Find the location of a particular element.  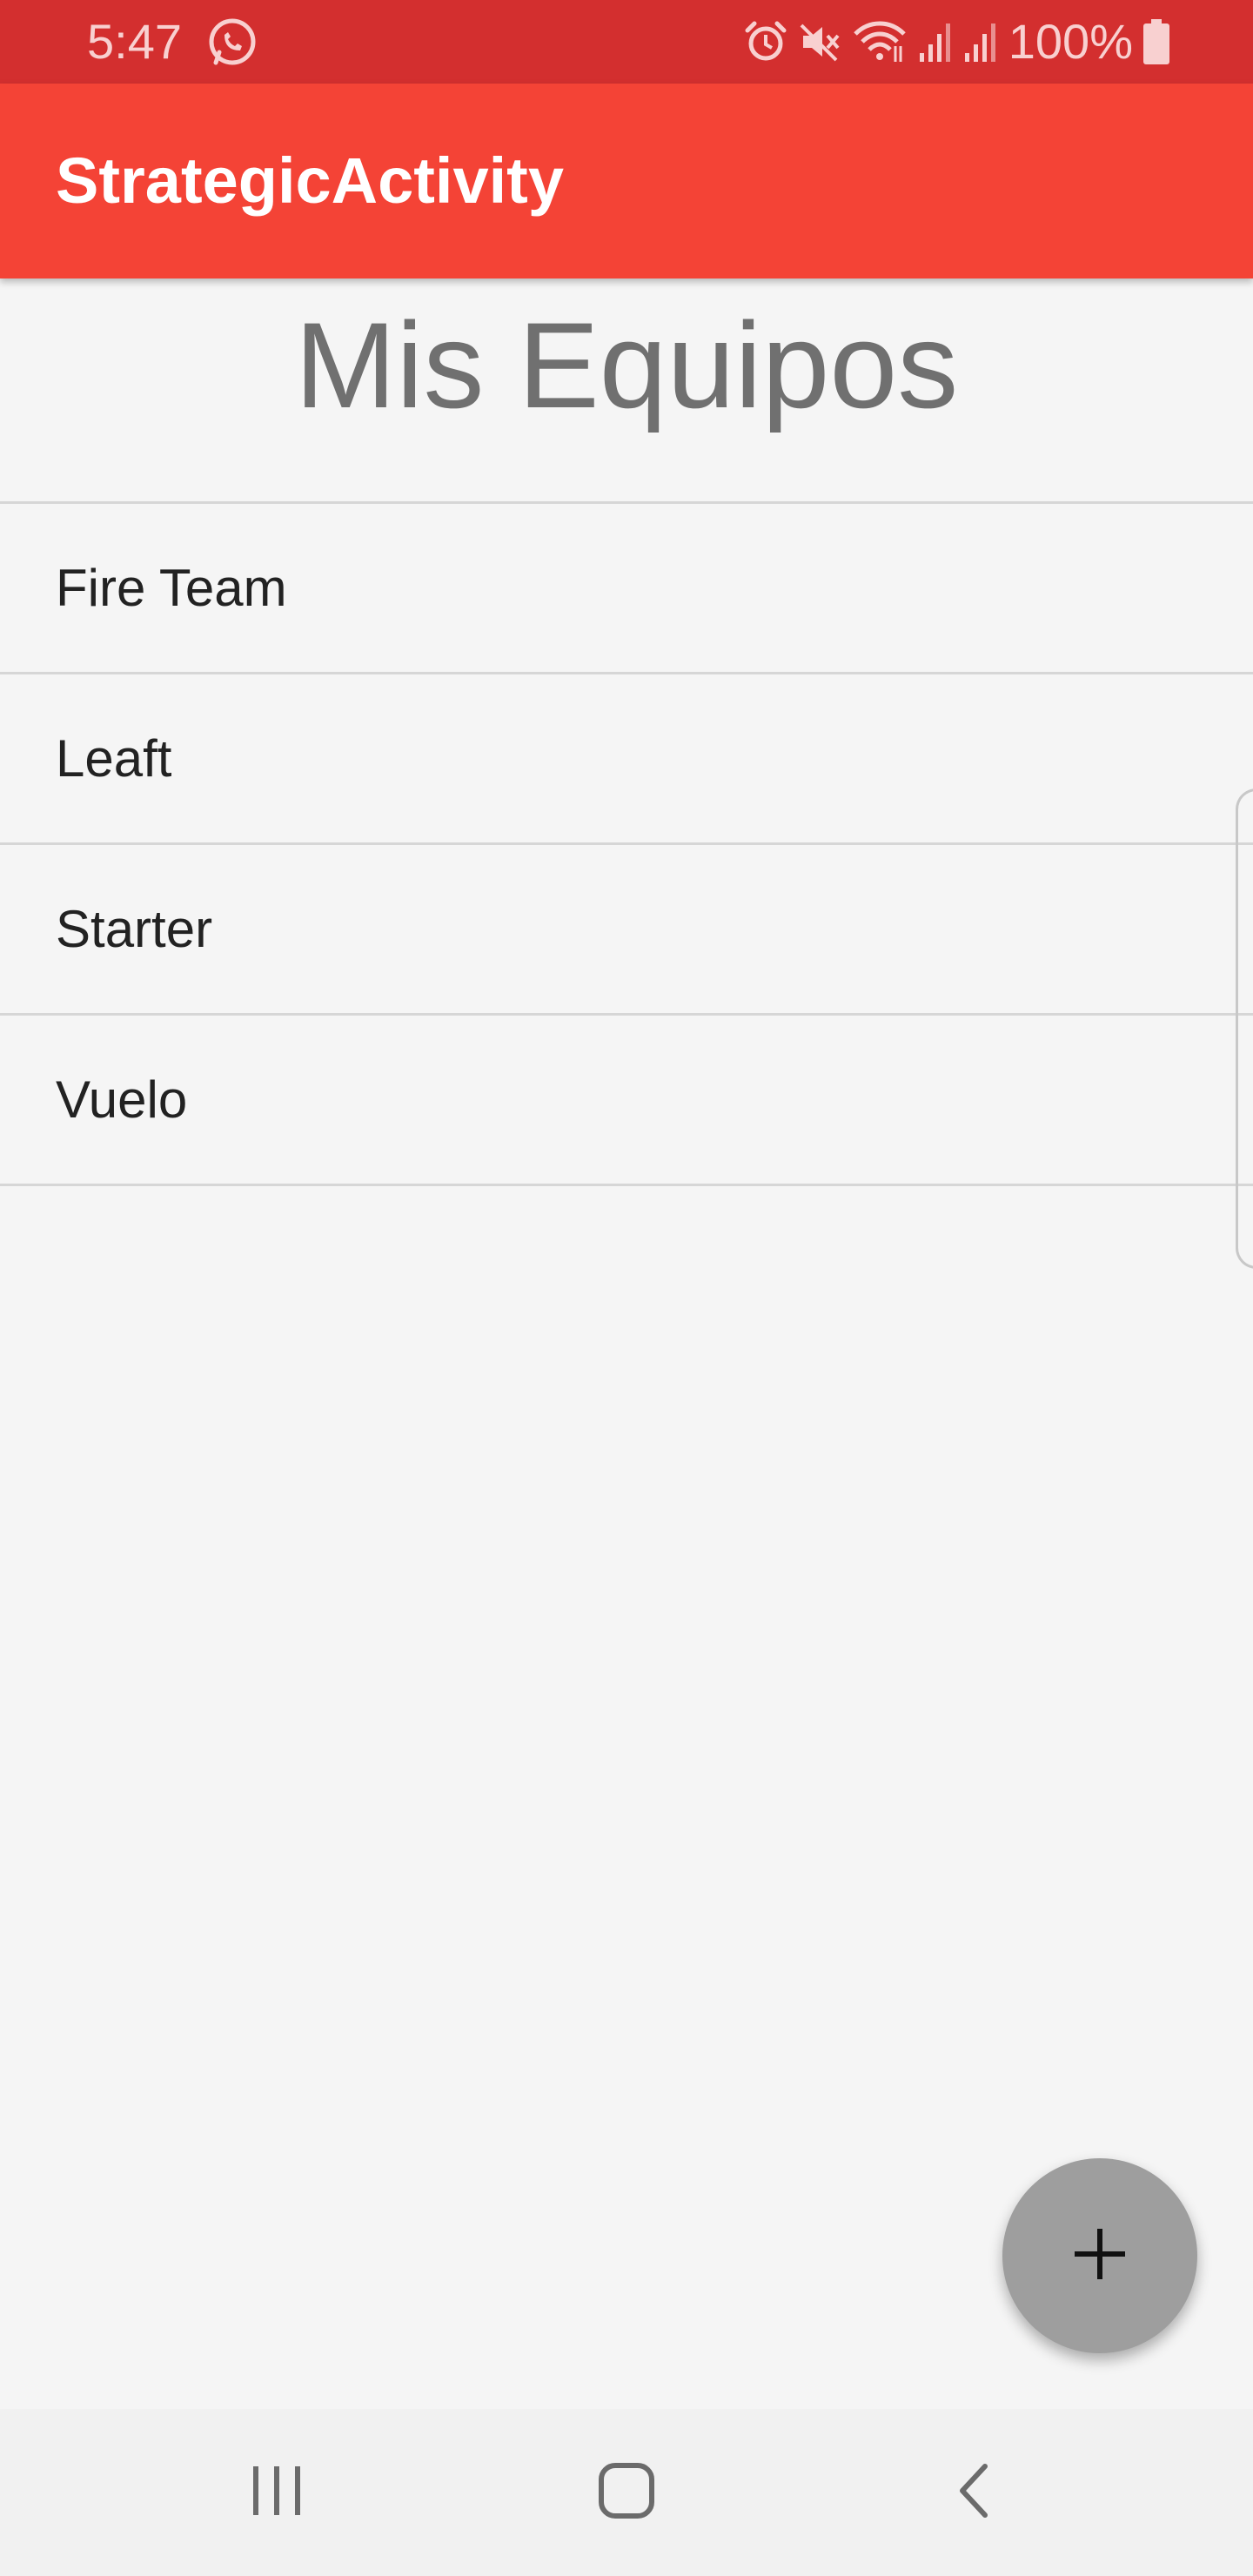

back-icon is located at coordinates (976, 2493).